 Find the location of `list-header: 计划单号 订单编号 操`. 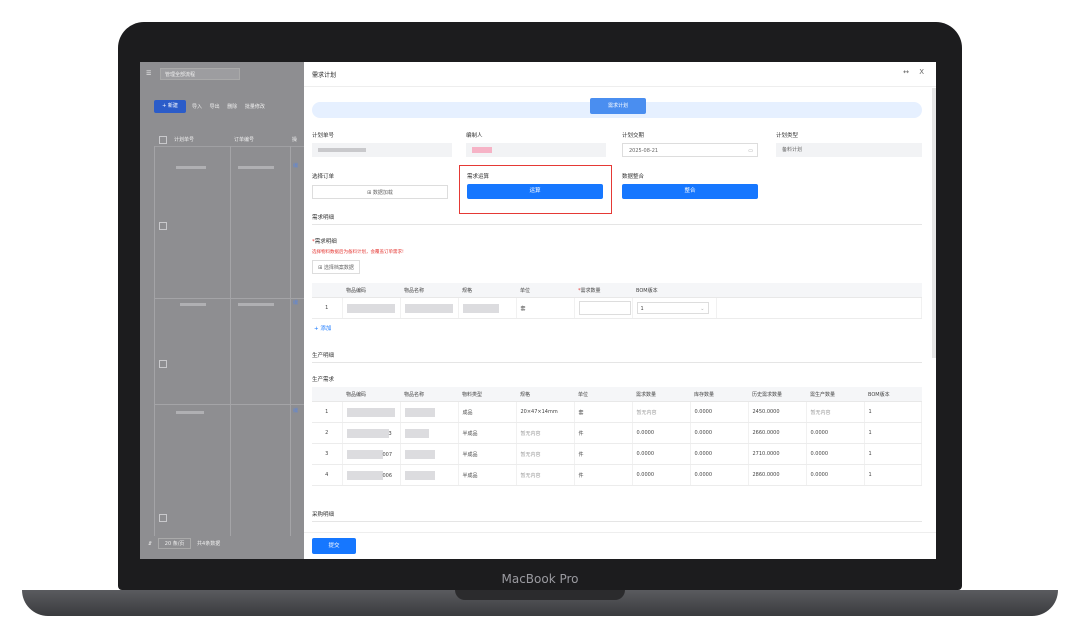

list-header: 计划单号 订单编号 操 is located at coordinates (229, 139).